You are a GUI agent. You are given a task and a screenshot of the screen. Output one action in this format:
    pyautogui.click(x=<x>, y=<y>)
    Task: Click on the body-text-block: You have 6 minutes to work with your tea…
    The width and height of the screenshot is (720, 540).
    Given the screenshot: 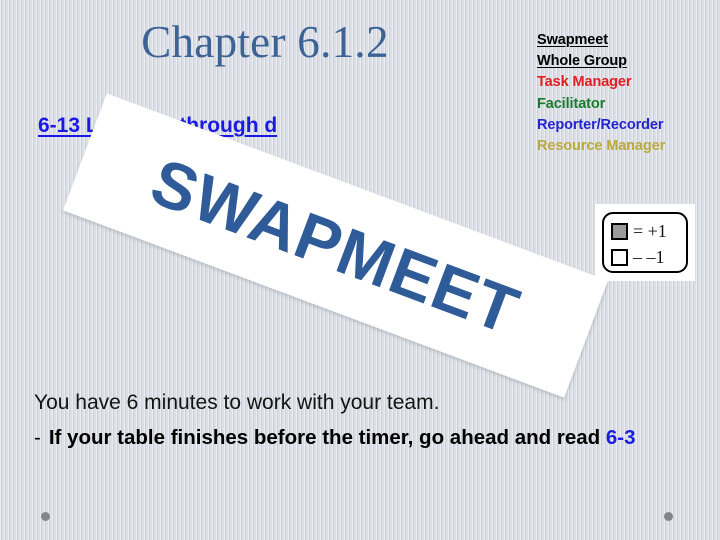 What is the action you would take?
    pyautogui.click(x=369, y=420)
    